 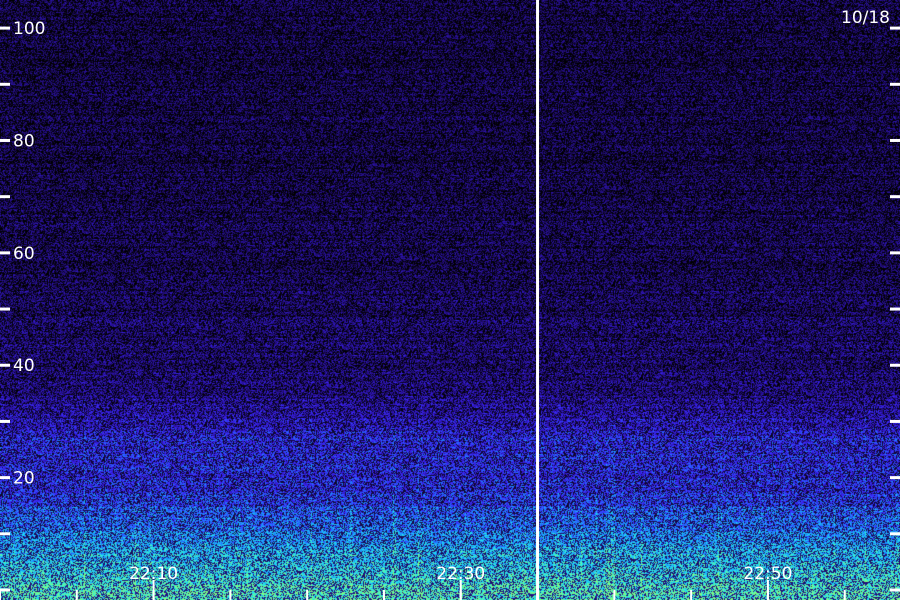 What do you see at coordinates (767, 574) in the screenshot?
I see `x-tick-label: 22:50` at bounding box center [767, 574].